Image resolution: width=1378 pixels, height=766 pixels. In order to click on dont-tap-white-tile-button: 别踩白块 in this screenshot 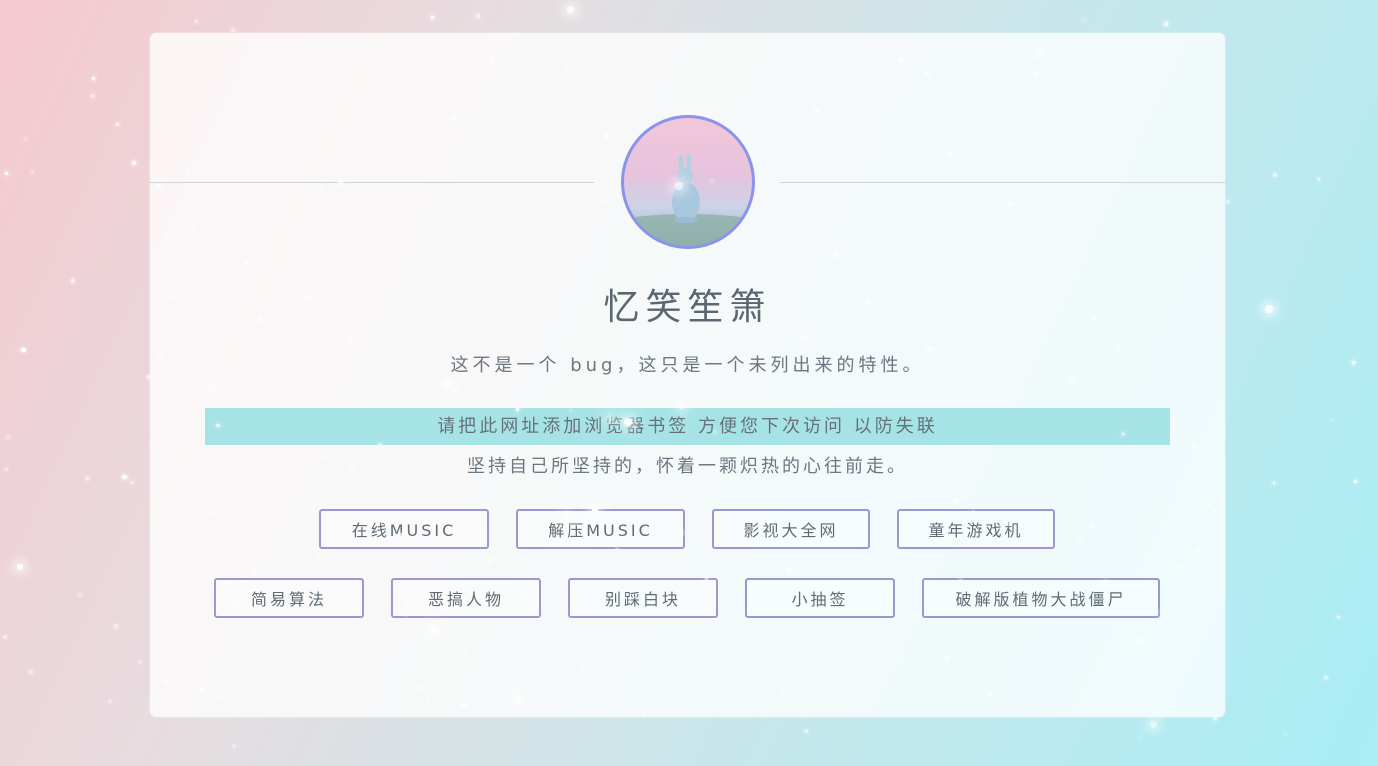, I will do `click(643, 598)`.